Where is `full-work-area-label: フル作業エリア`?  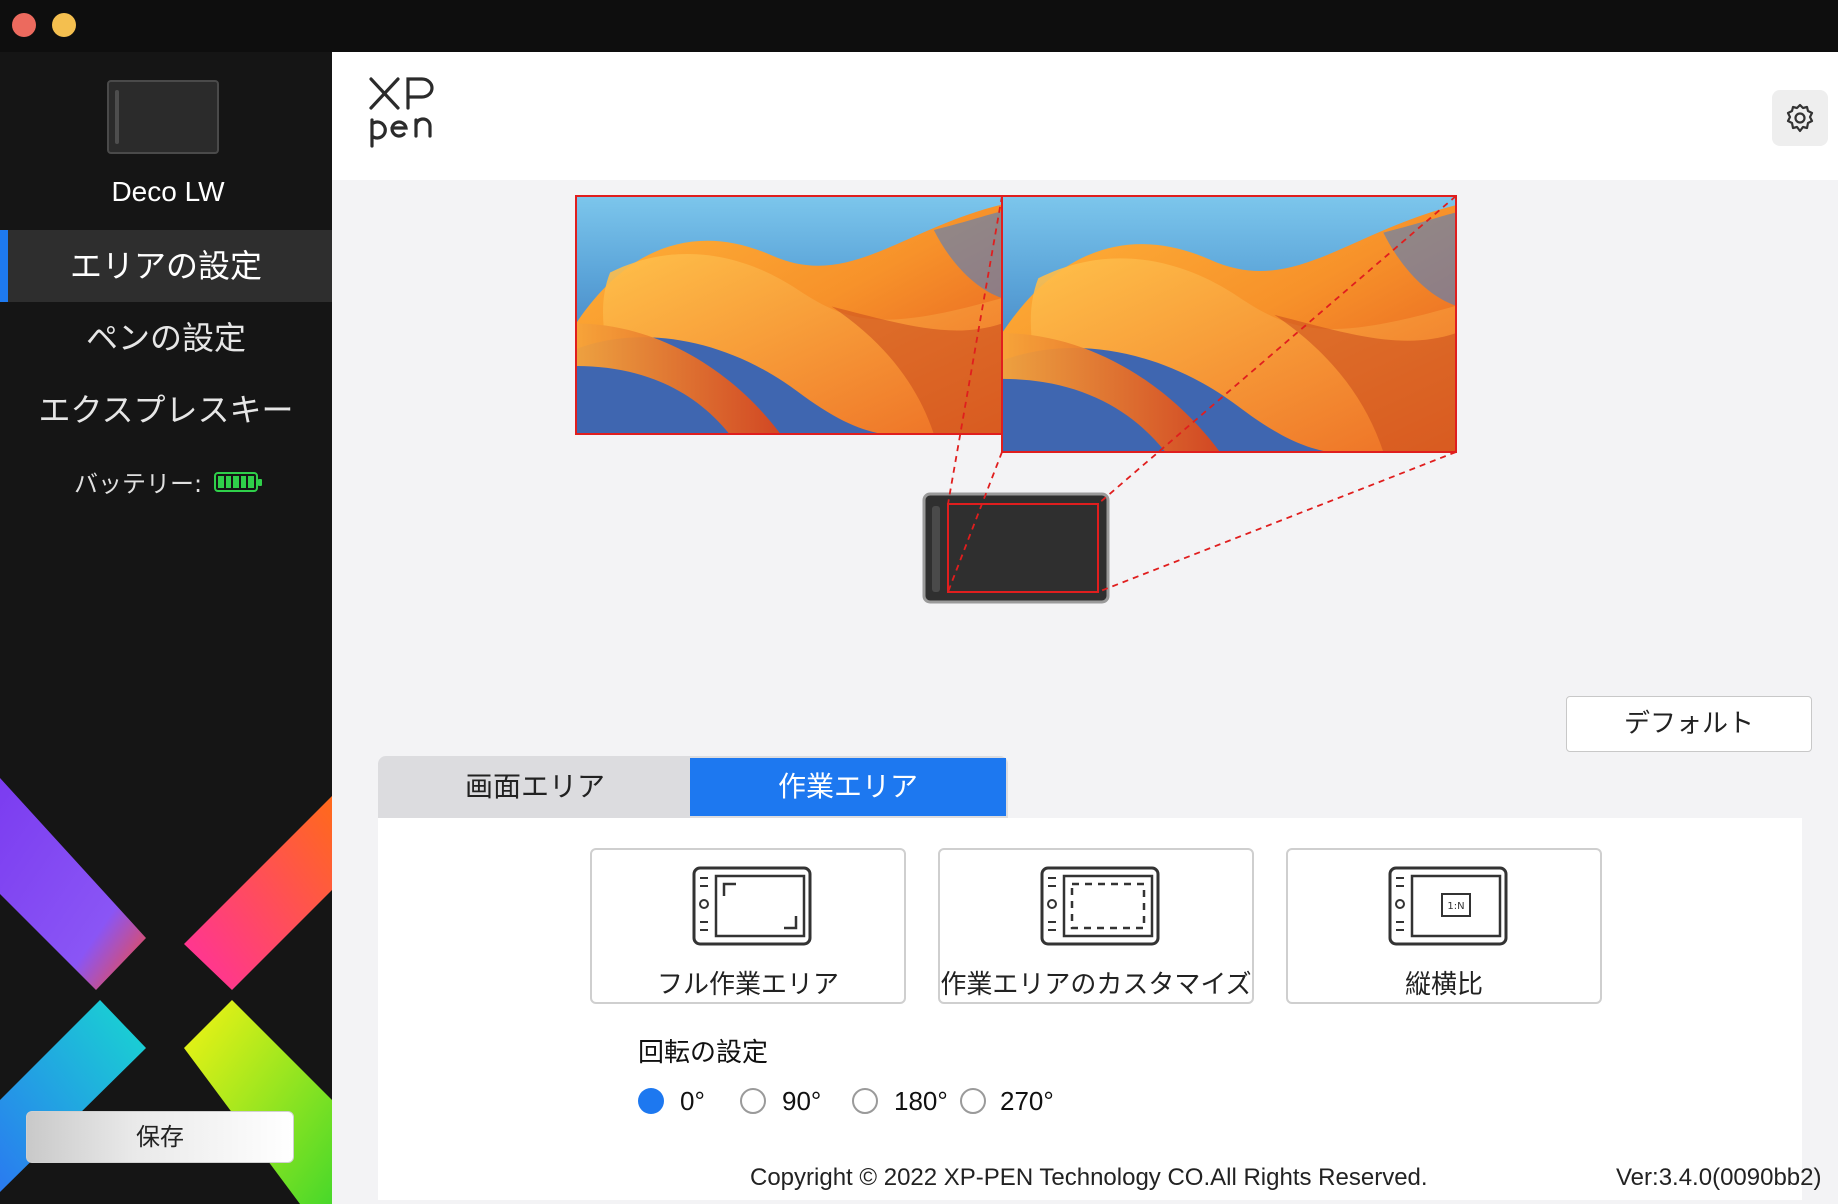 full-work-area-label: フル作業エリア is located at coordinates (747, 985).